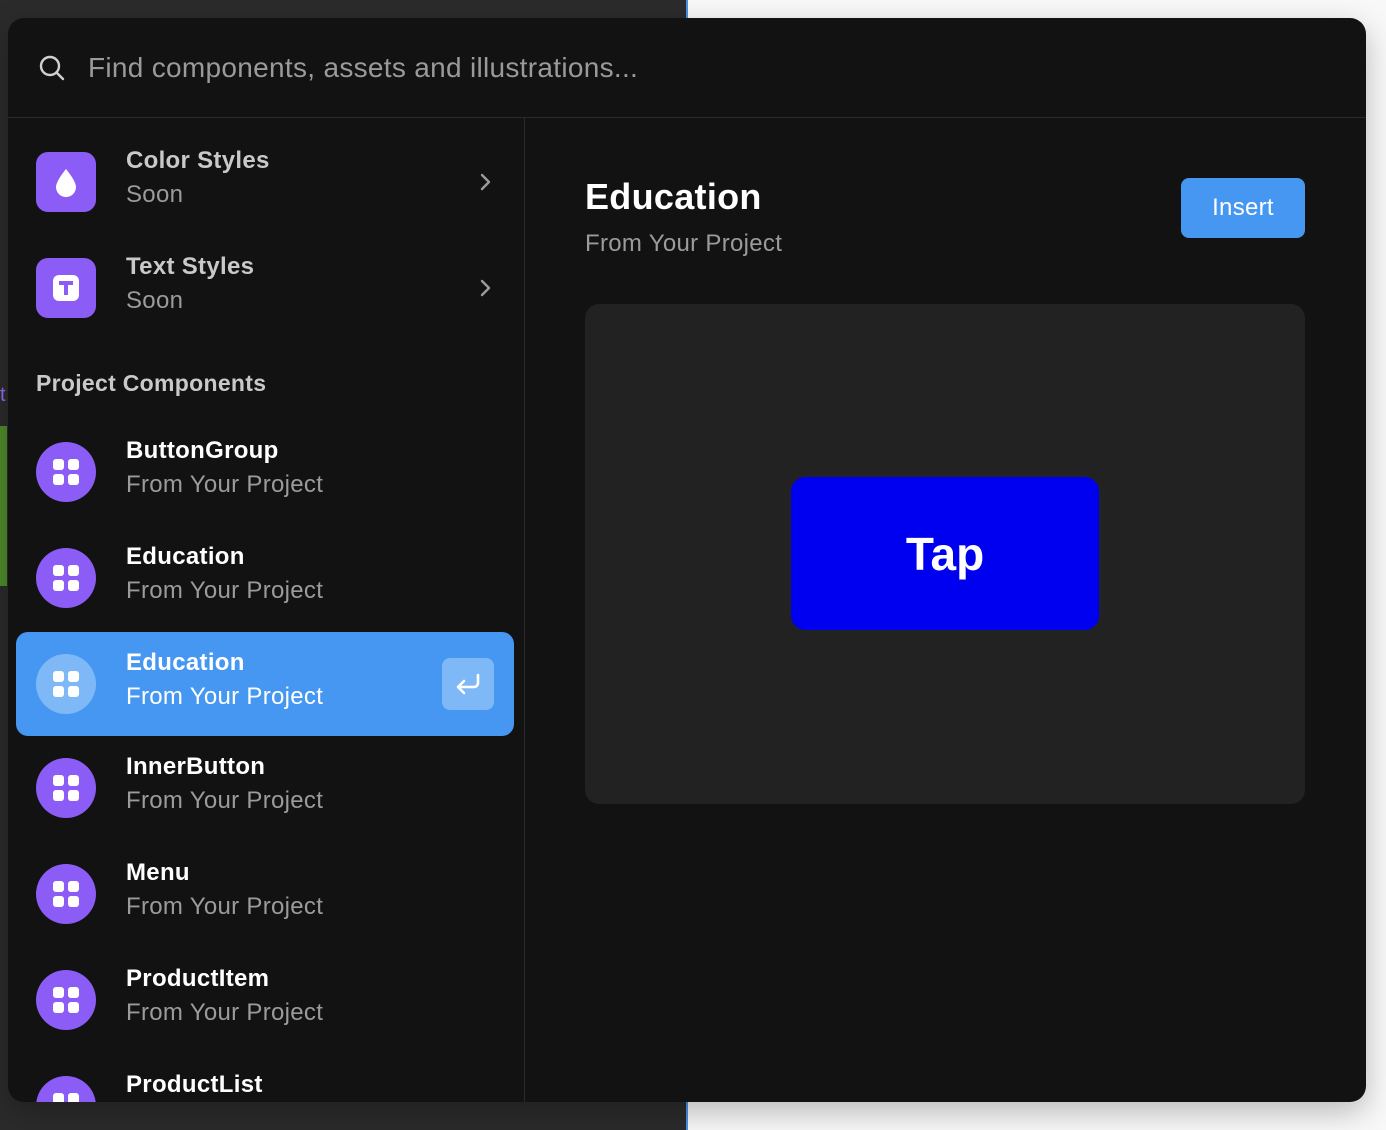 The height and width of the screenshot is (1130, 1386). What do you see at coordinates (202, 450) in the screenshot?
I see `item-title: ButtonGroup` at bounding box center [202, 450].